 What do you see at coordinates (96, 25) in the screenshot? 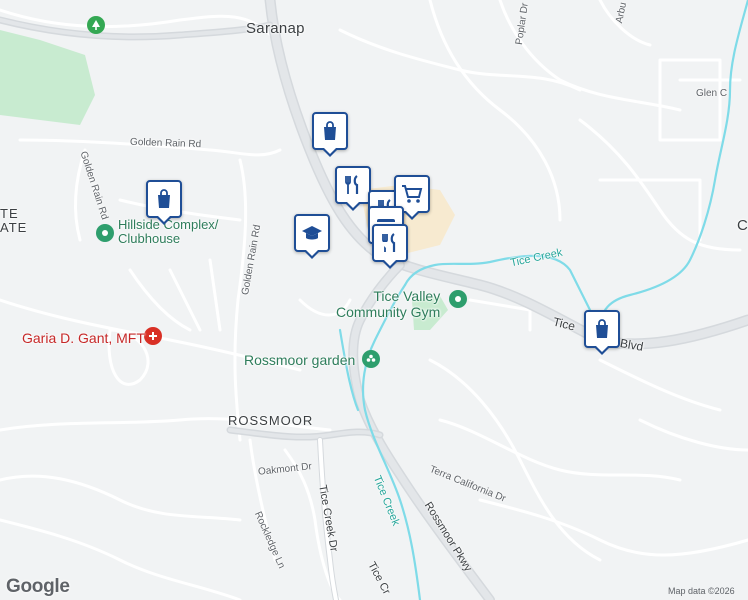
I see `park-tree-icon` at bounding box center [96, 25].